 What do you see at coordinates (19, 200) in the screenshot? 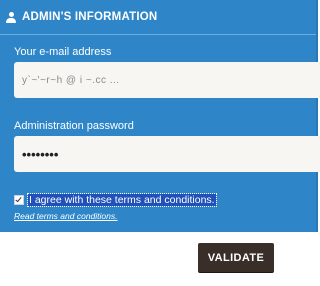
I see `terms-checkbox` at bounding box center [19, 200].